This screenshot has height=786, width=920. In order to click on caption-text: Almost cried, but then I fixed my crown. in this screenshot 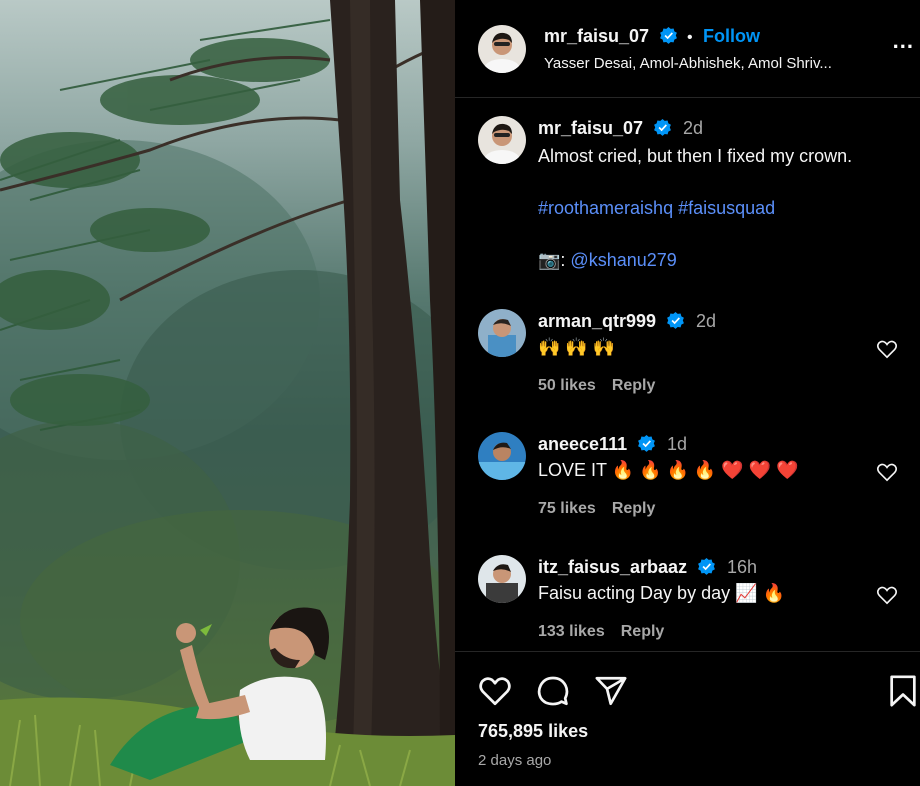, I will do `click(695, 156)`.